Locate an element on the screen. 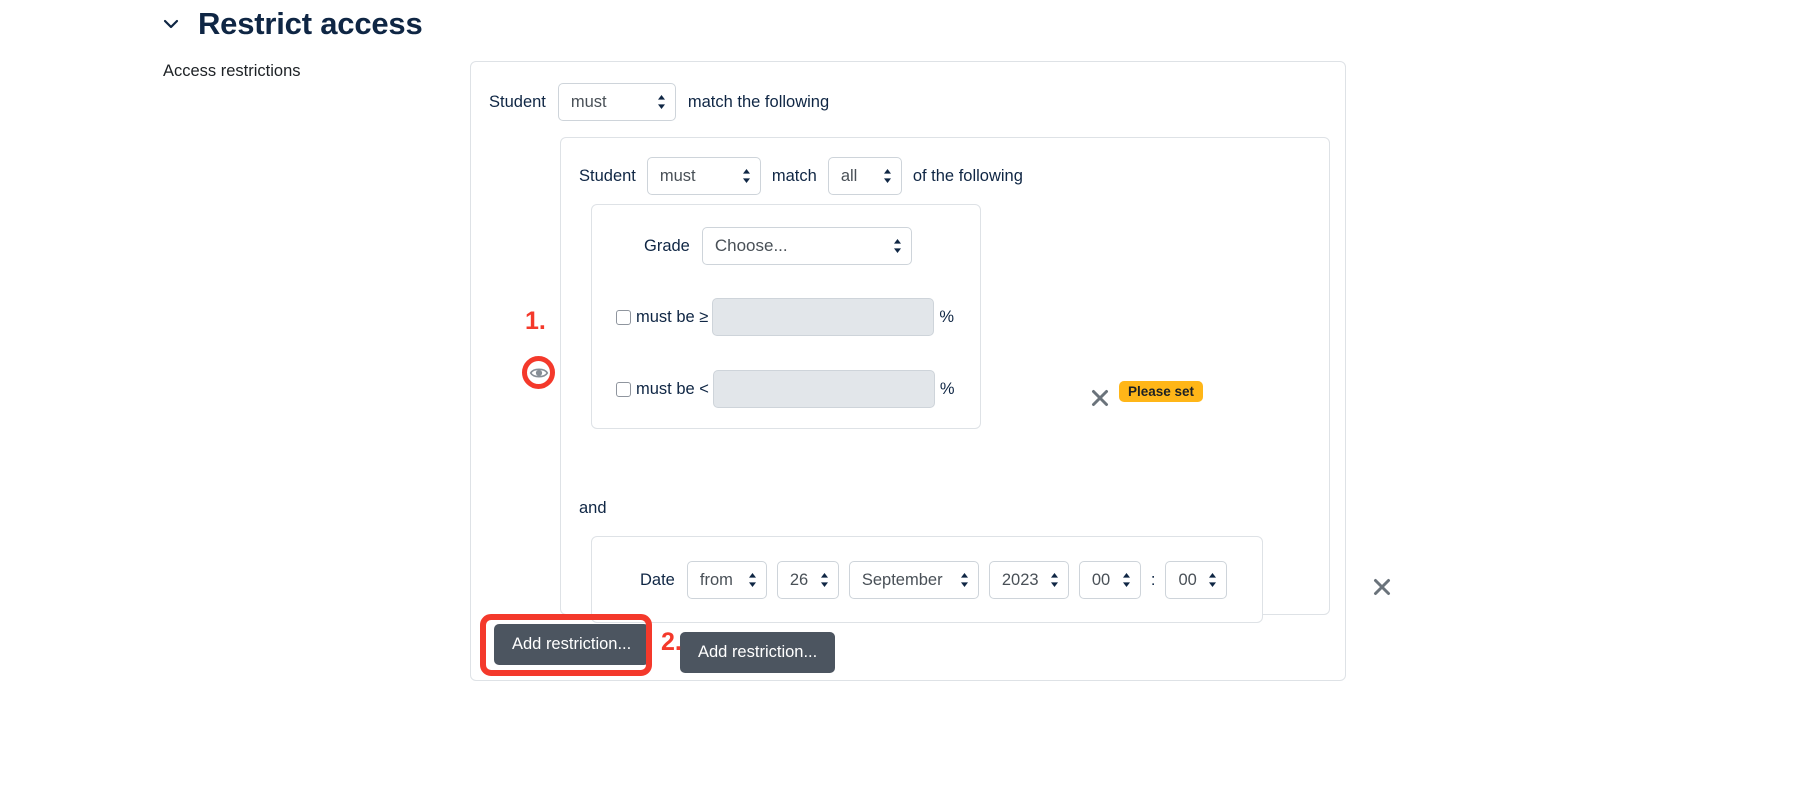 The width and height of the screenshot is (1800, 801). grade-min-checkbox is located at coordinates (623, 317).